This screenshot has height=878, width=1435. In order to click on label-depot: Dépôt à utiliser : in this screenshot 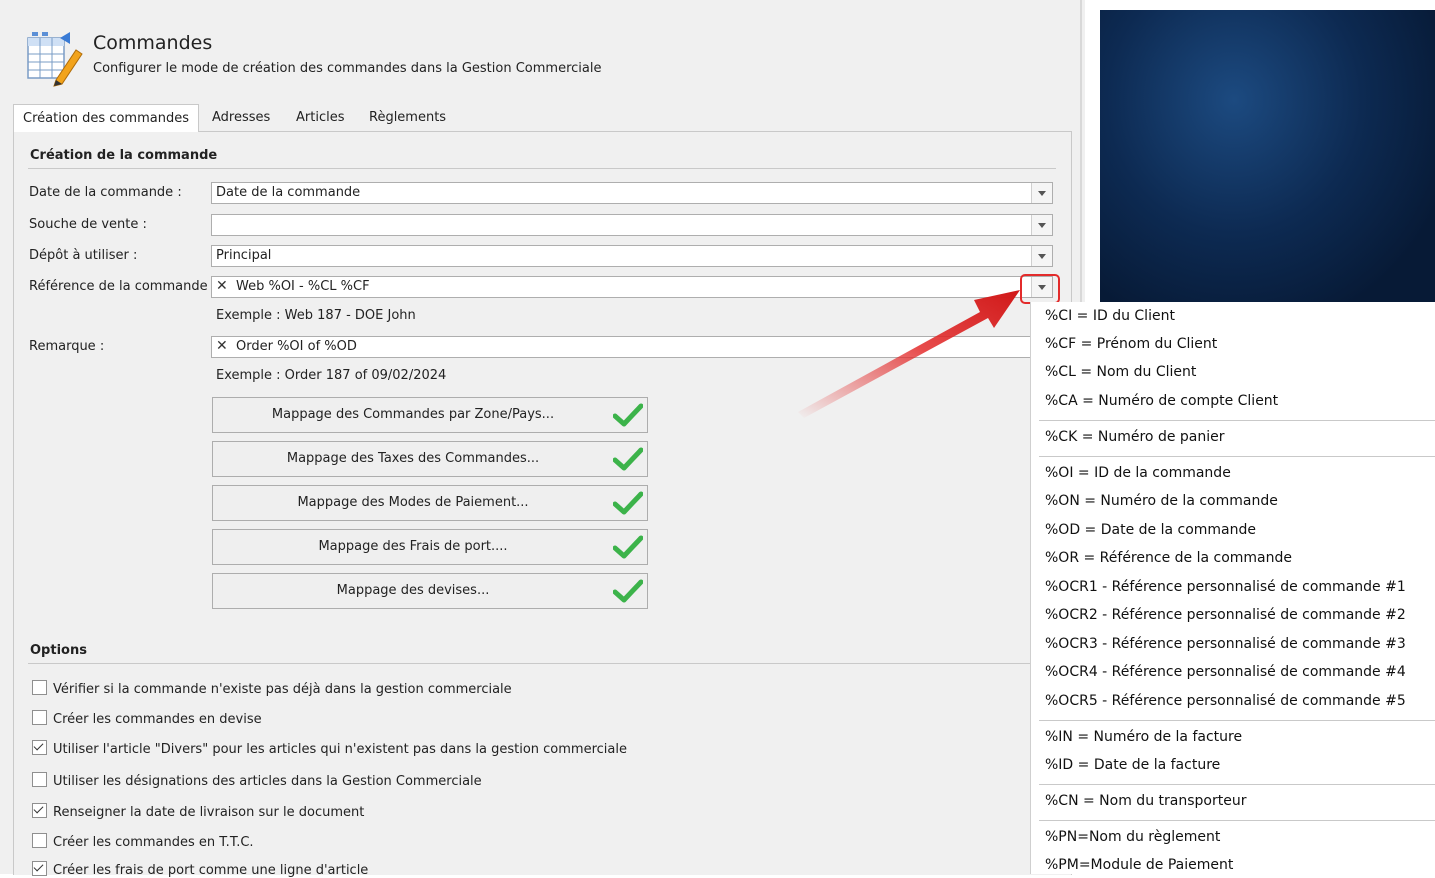, I will do `click(83, 255)`.